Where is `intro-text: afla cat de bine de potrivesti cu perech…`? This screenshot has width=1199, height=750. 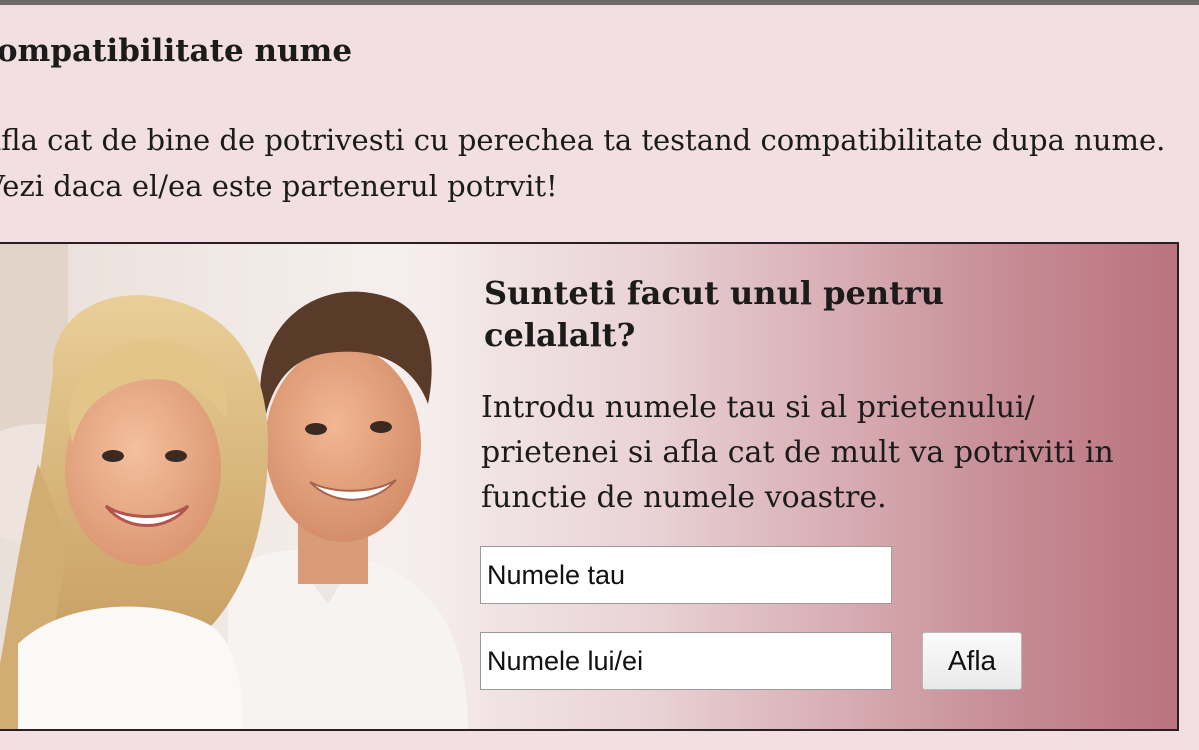
intro-text: afla cat de bine de potrivesti cu perech… is located at coordinates (583, 163).